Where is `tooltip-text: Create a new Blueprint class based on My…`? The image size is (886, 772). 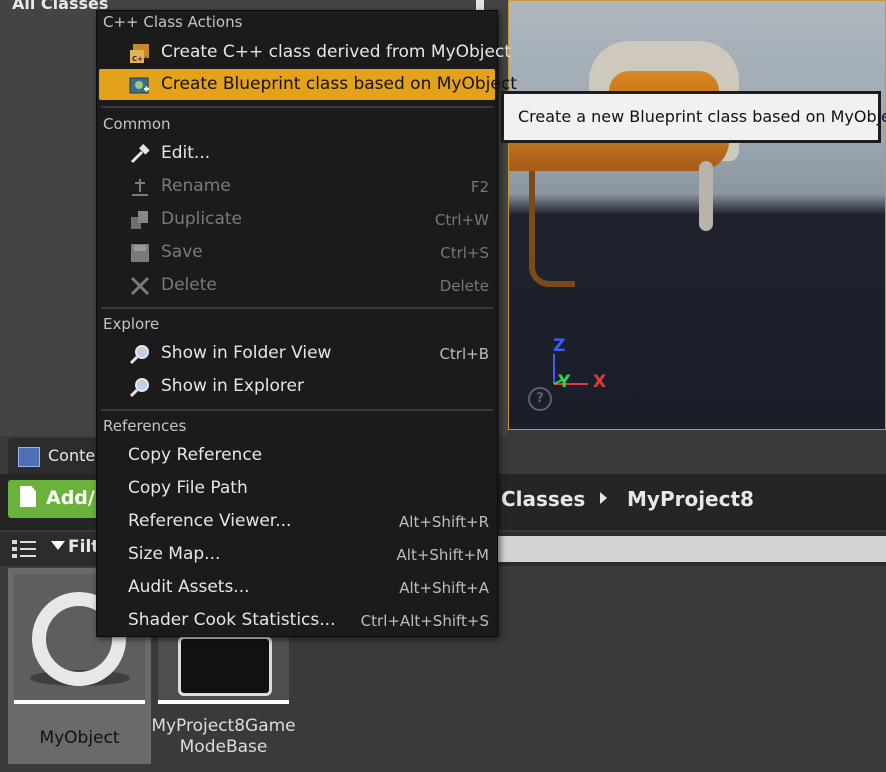 tooltip-text: Create a new Blueprint class based on My… is located at coordinates (702, 116).